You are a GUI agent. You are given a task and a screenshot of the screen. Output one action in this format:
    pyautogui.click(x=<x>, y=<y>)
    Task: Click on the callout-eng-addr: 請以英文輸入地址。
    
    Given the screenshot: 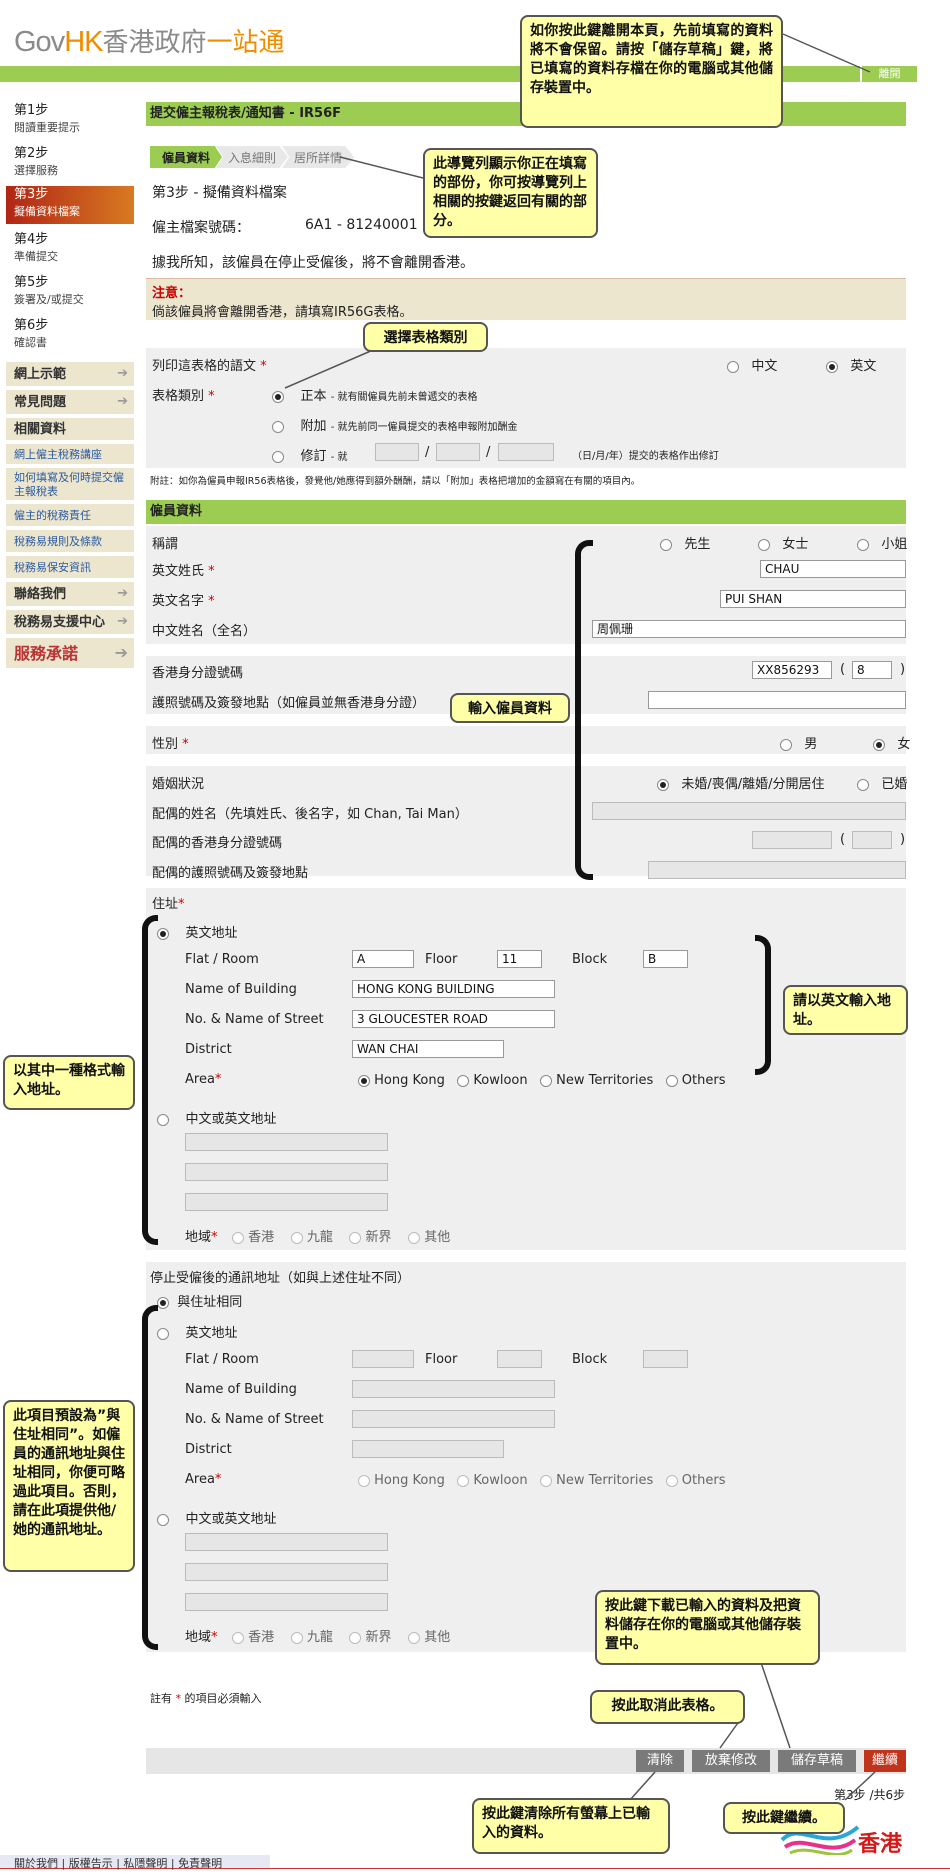 What is the action you would take?
    pyautogui.click(x=845, y=1010)
    